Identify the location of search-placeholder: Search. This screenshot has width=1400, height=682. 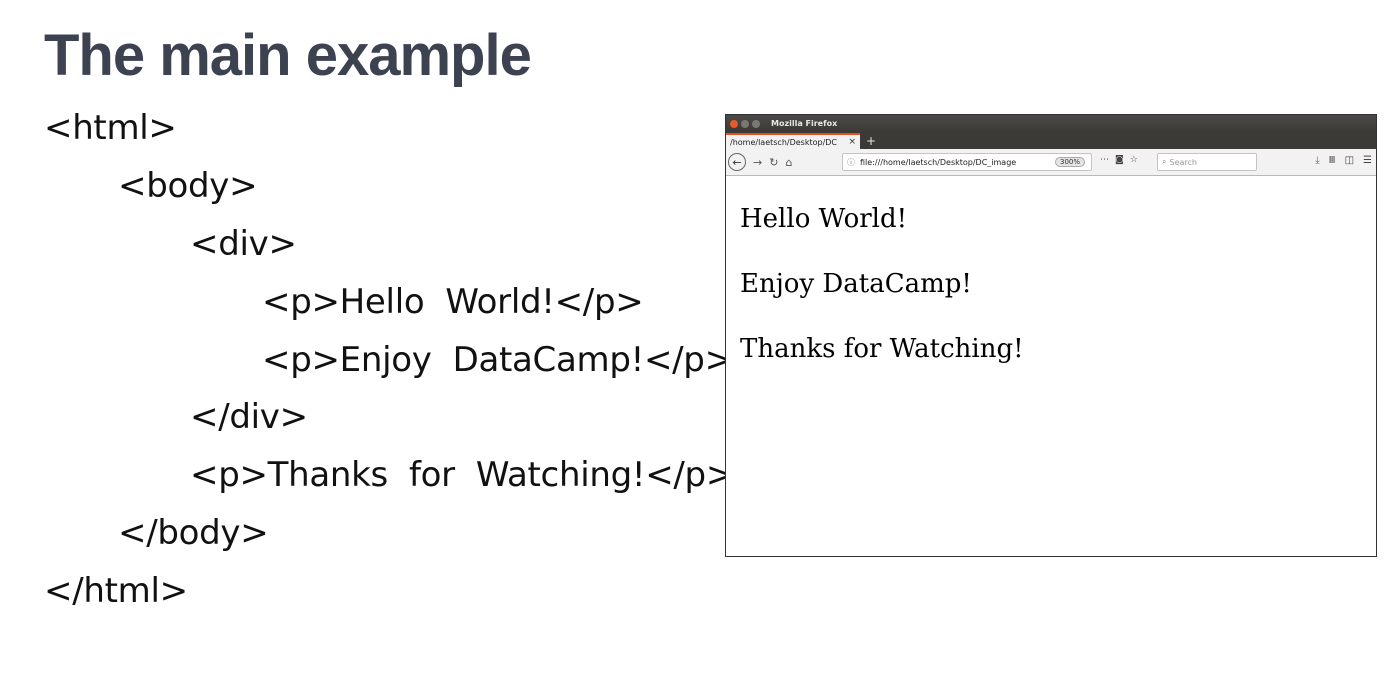
(1183, 162).